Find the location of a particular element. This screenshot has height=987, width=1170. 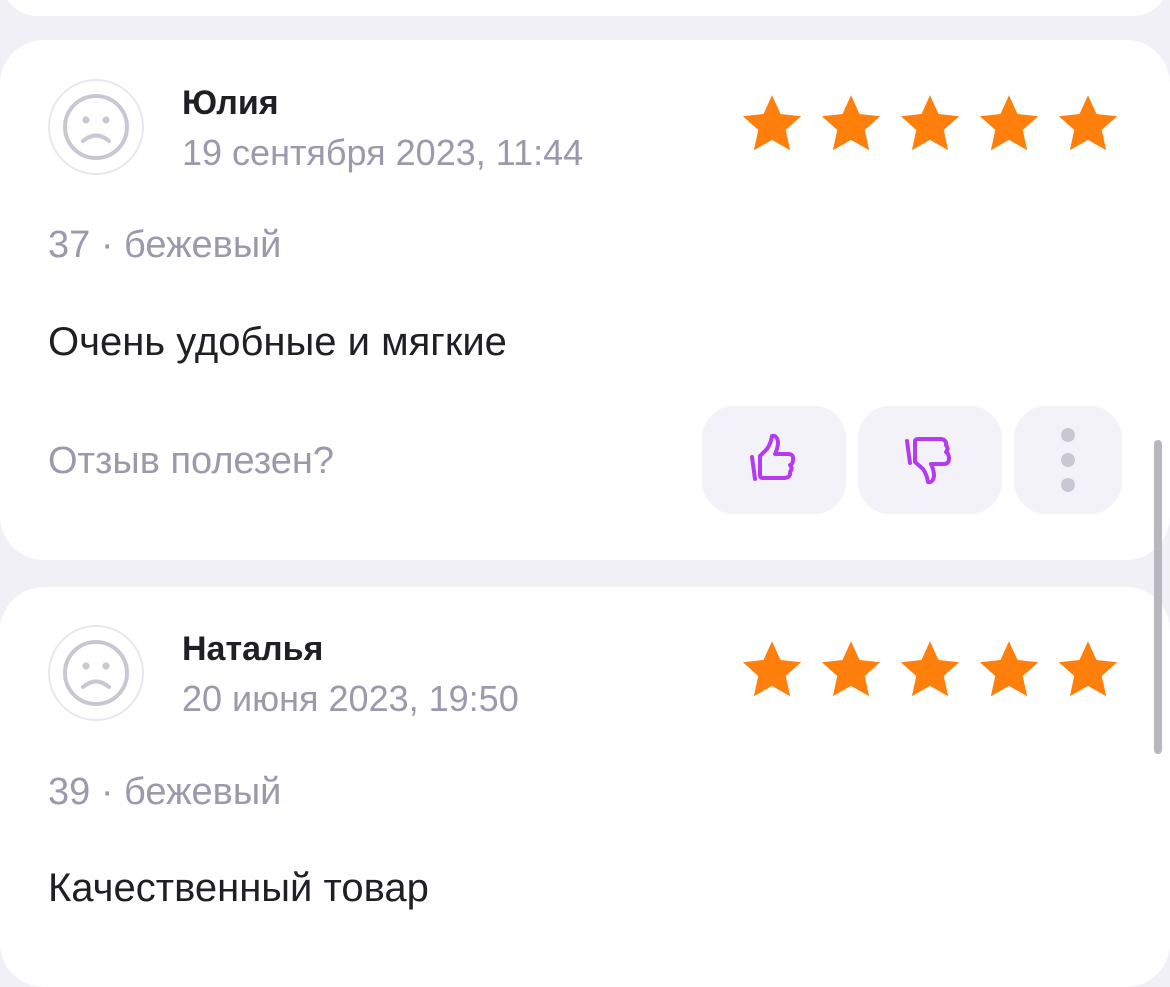

scrollbar is located at coordinates (1158, 597).